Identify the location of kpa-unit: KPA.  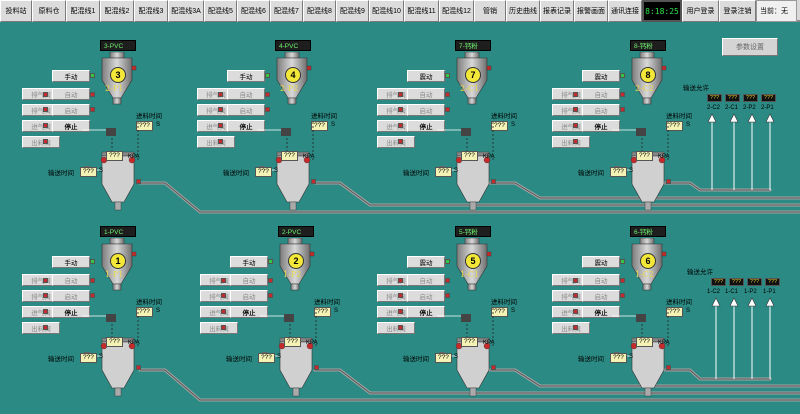
(664, 157).